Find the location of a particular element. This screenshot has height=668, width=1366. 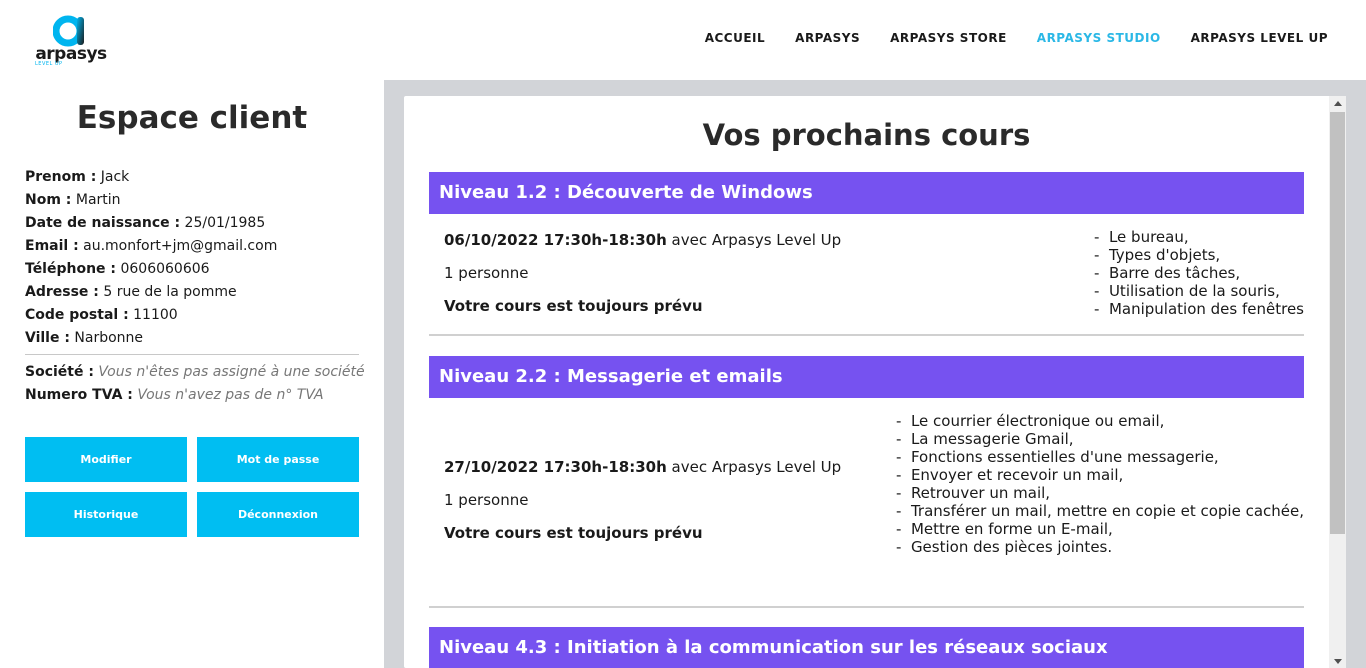

info-email: Email : au.monfort+jm@gmail.com is located at coordinates (192, 248).